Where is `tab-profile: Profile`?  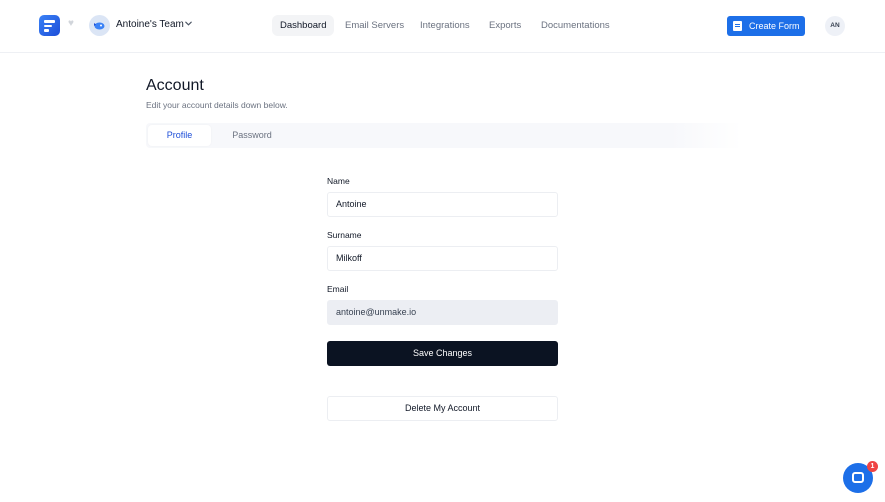 tab-profile: Profile is located at coordinates (179, 135).